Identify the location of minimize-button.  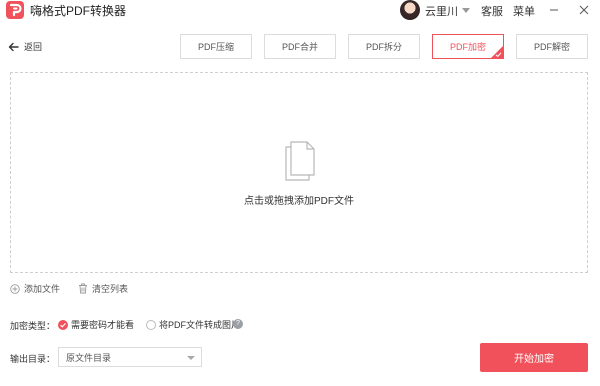
(554, 10).